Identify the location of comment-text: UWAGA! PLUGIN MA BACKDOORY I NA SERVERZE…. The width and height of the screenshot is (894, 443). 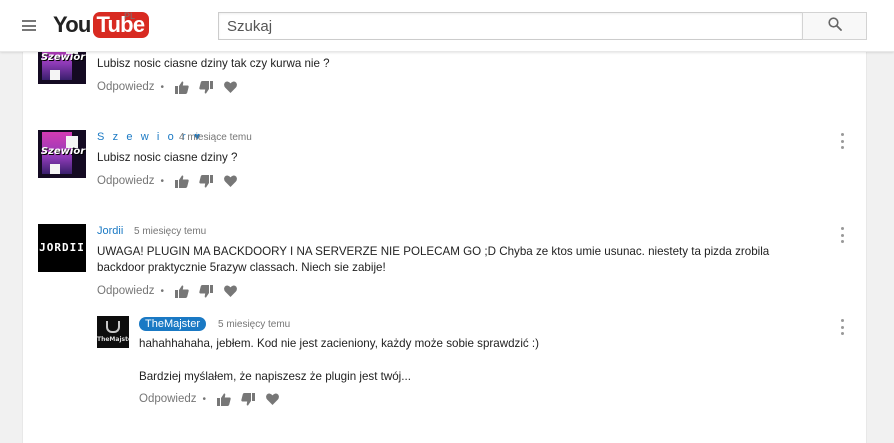
(433, 259).